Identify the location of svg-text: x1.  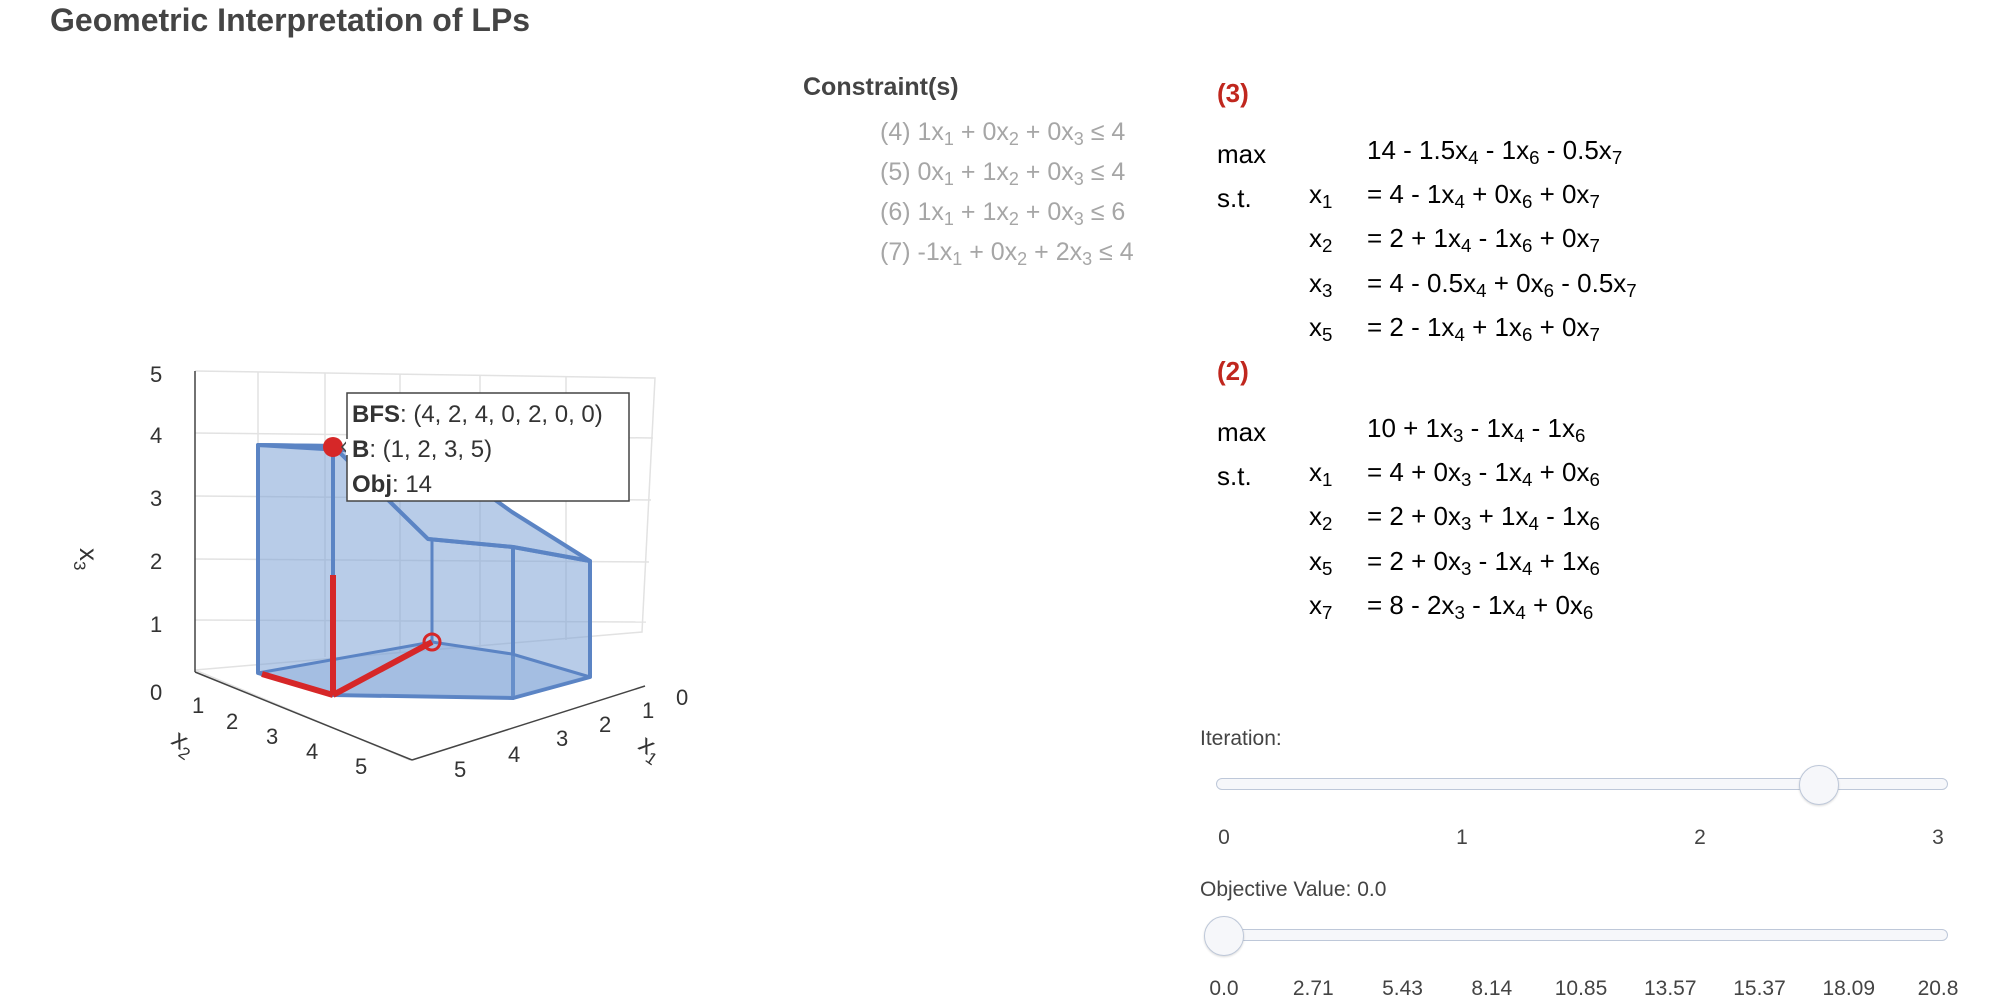
(650, 748).